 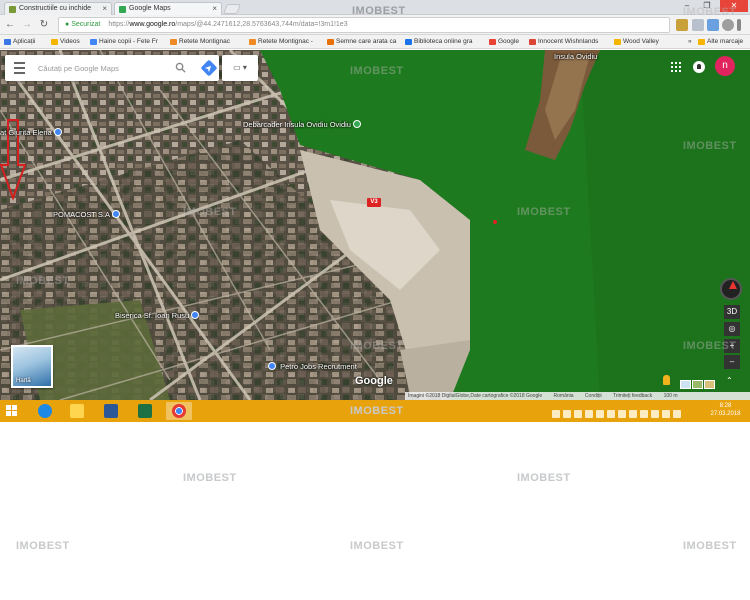 I want to click on apps-grid-icon, so click(x=676, y=67).